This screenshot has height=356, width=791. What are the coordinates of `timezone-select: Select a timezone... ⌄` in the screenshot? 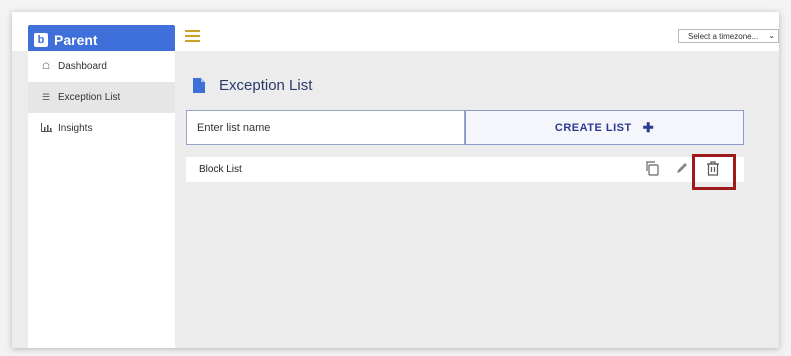 It's located at (728, 36).